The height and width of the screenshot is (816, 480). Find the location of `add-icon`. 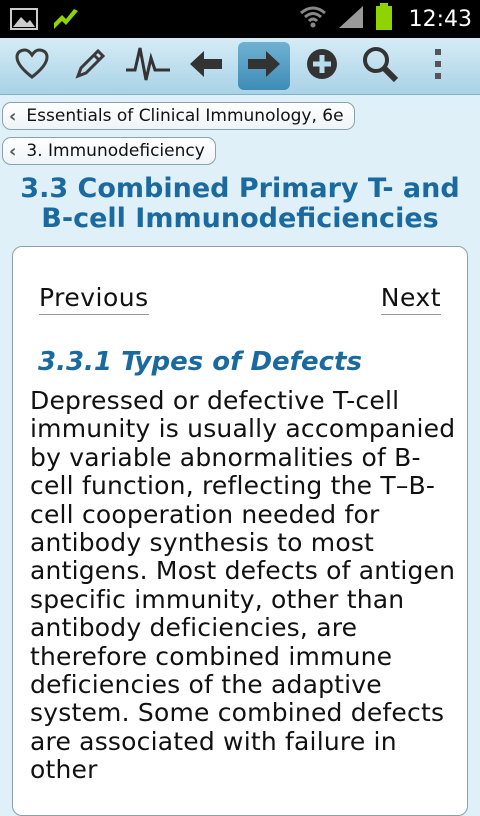

add-icon is located at coordinates (322, 66).